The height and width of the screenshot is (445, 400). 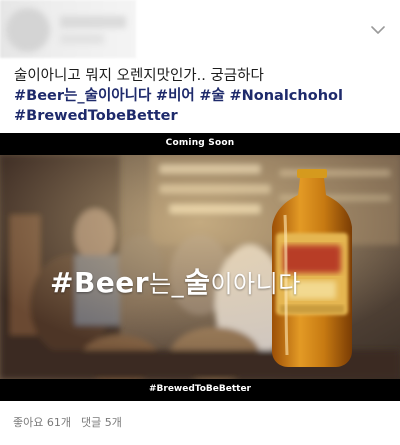 I want to click on post-header, so click(x=200, y=31).